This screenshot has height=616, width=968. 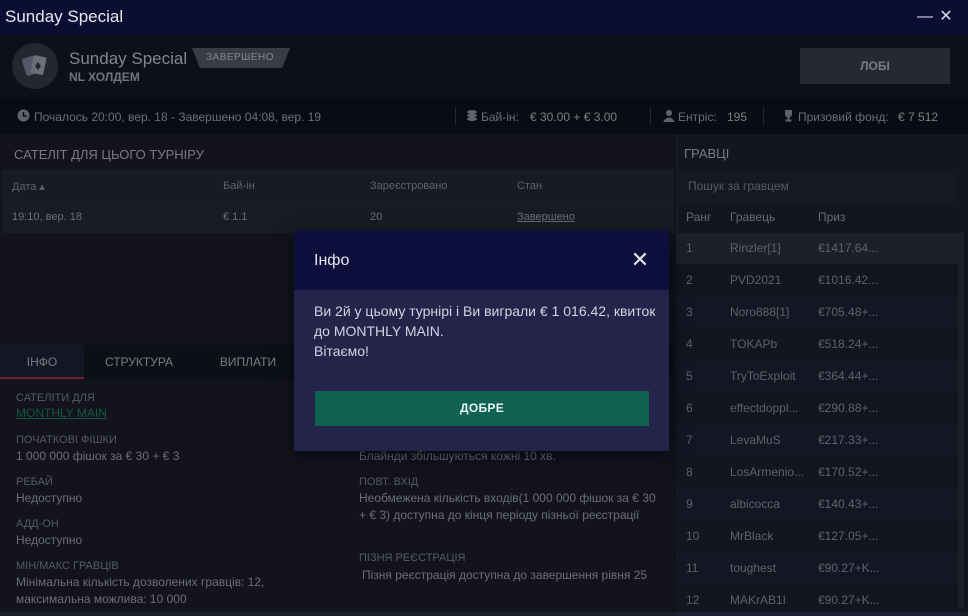 I want to click on minimize-icon: —, so click(x=925, y=17).